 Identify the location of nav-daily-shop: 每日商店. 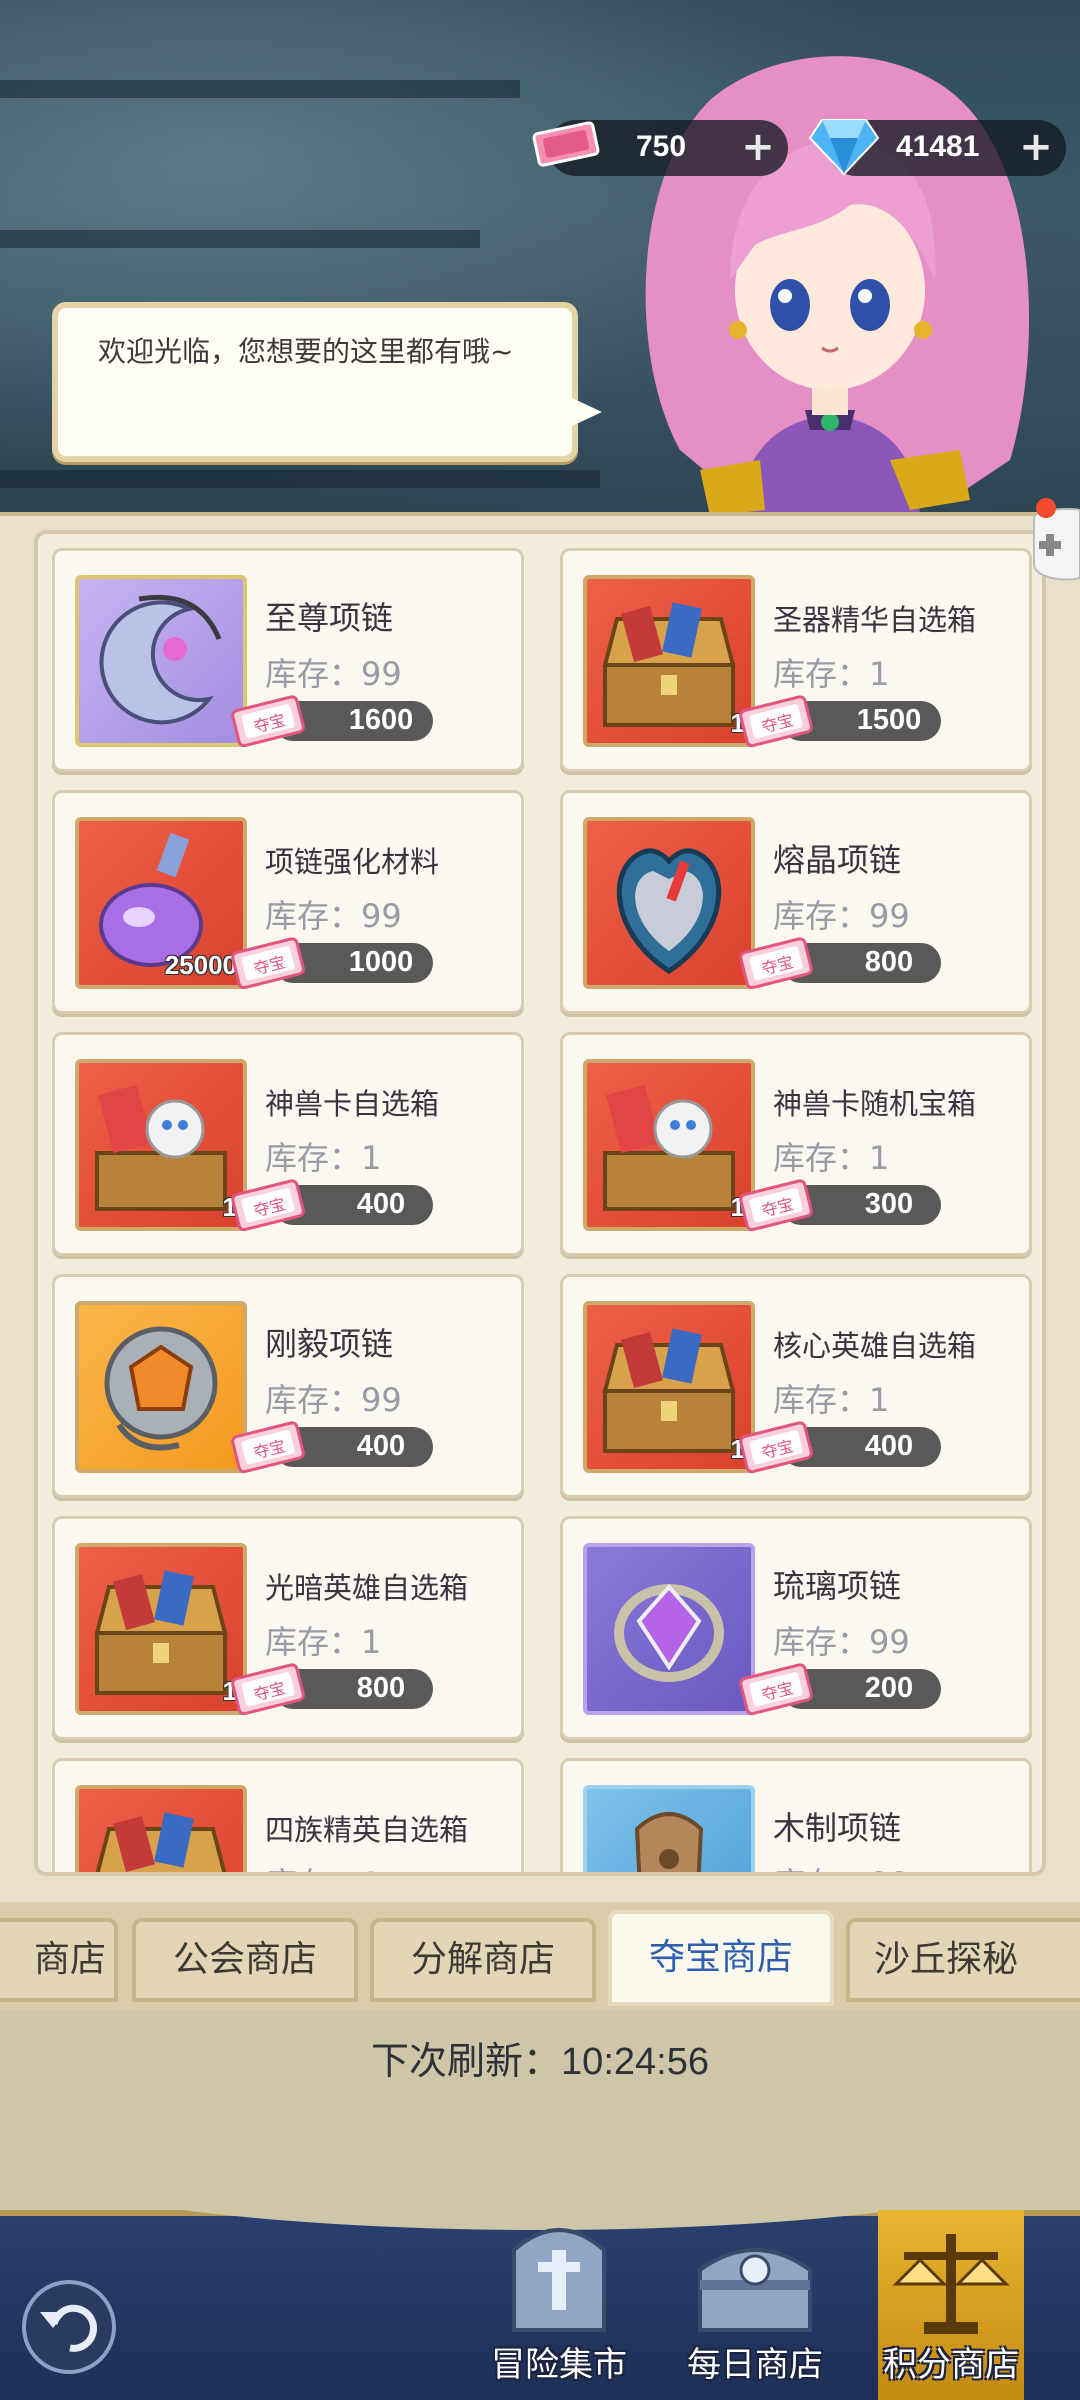
(755, 2305).